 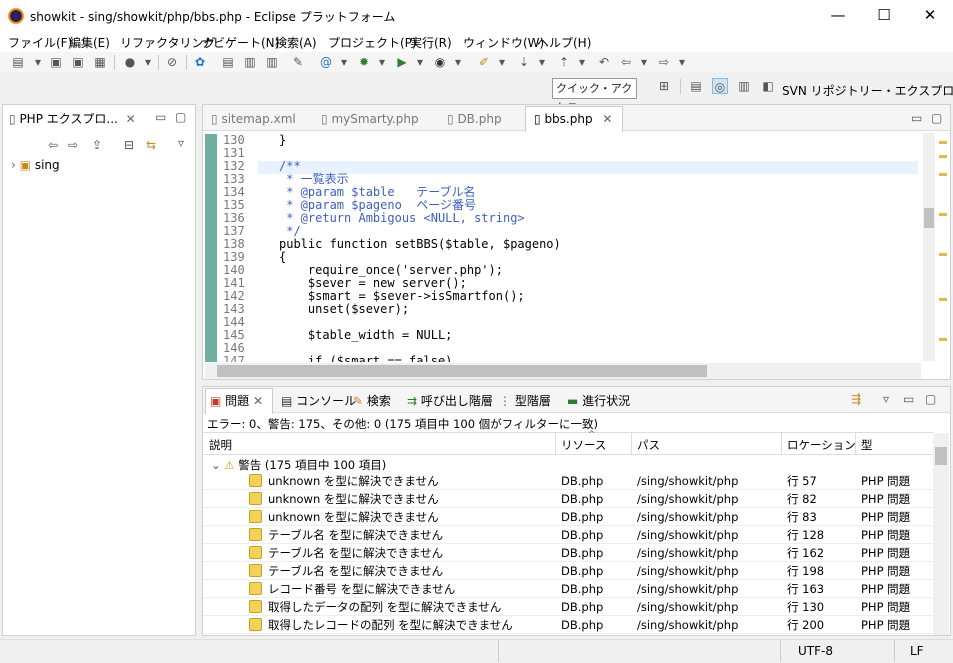 I want to click on tab-mysmarty: ▯ mySmarty.php, so click(x=370, y=119).